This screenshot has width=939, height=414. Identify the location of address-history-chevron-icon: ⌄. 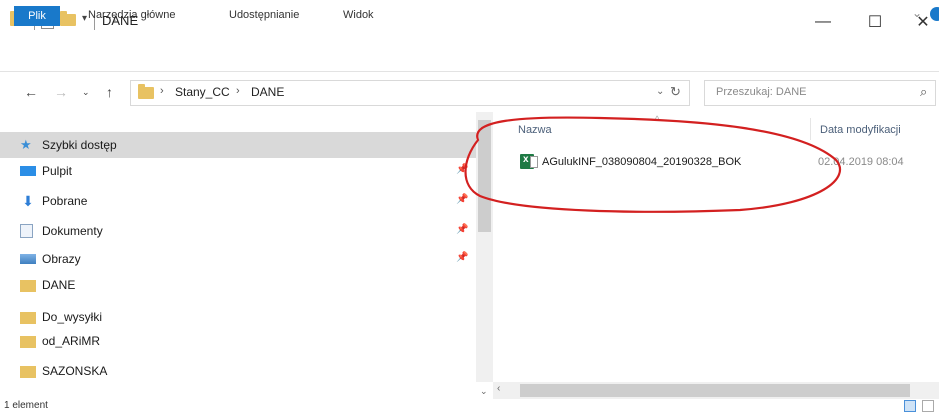
(660, 91).